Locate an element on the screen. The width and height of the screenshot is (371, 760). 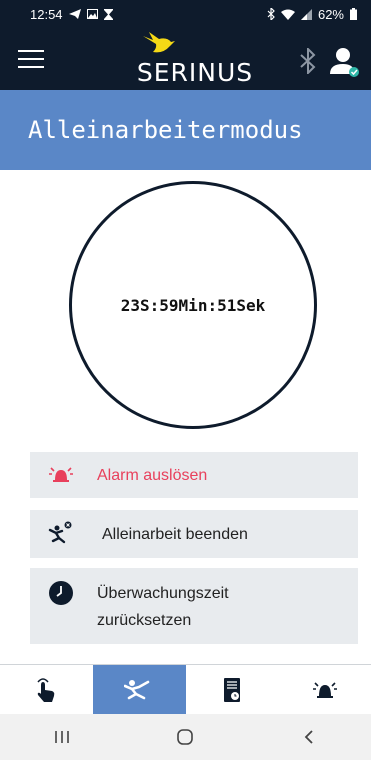
system-navigation-bar is located at coordinates (185, 737).